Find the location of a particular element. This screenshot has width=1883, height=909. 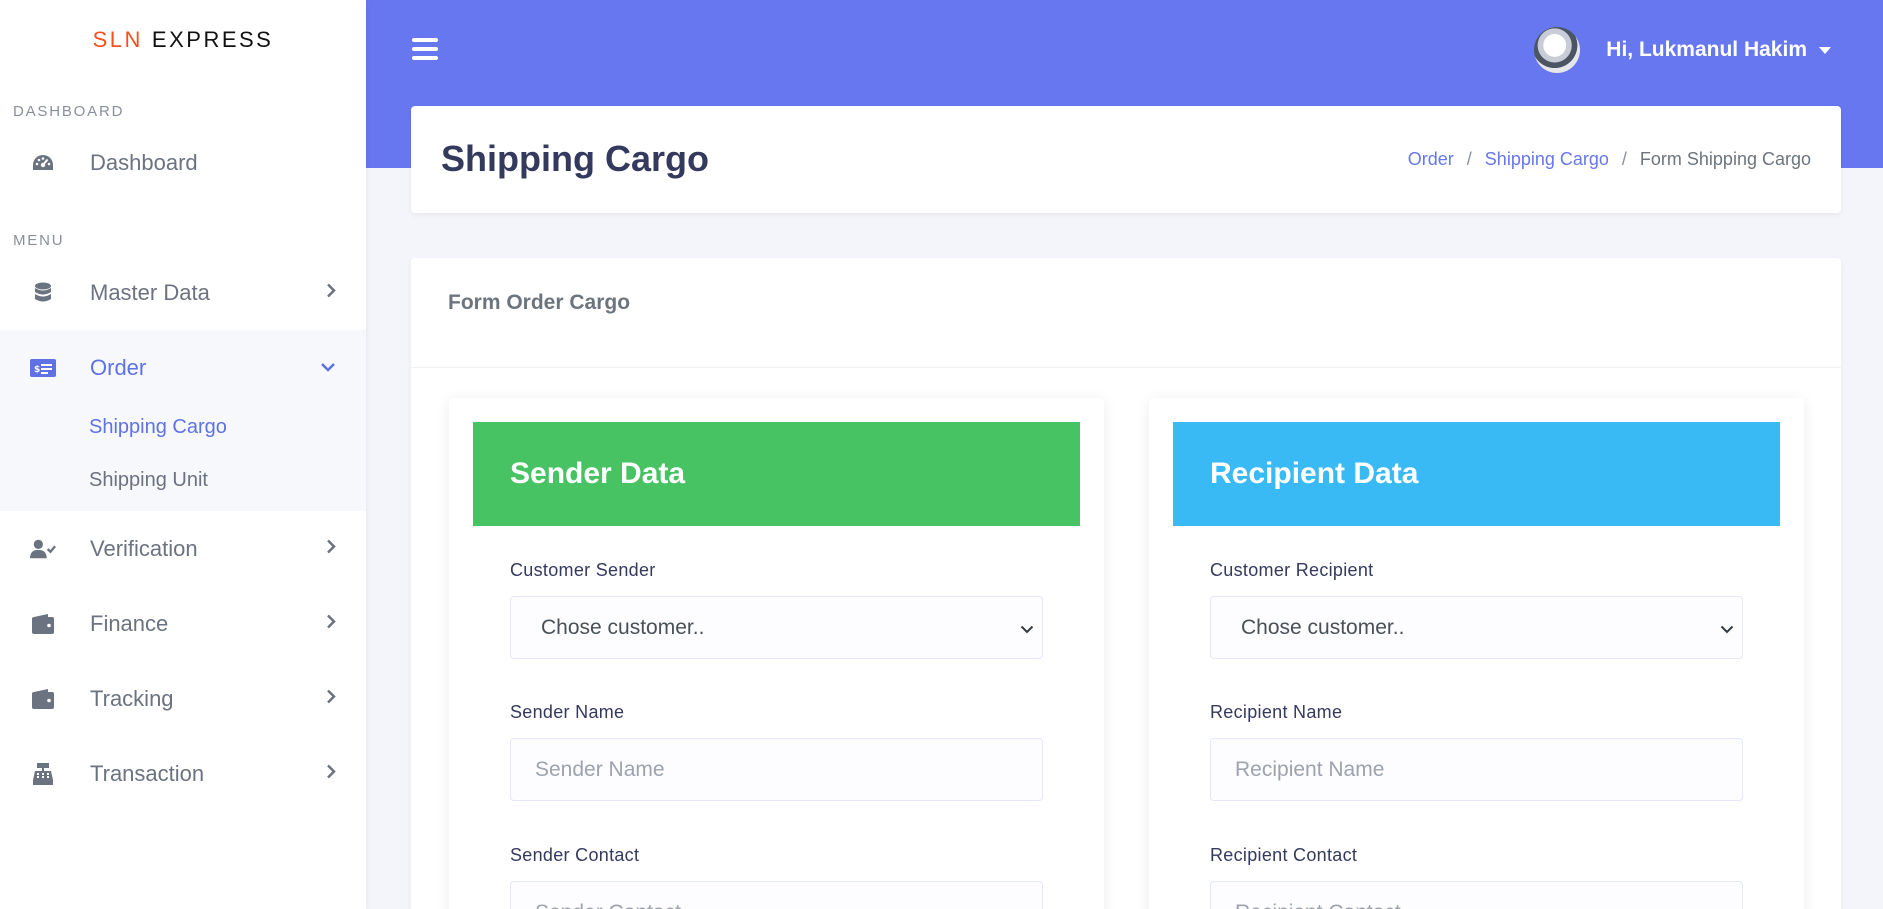

customer-sender-field: Customer Sender Chose customer.. is located at coordinates (776, 609).